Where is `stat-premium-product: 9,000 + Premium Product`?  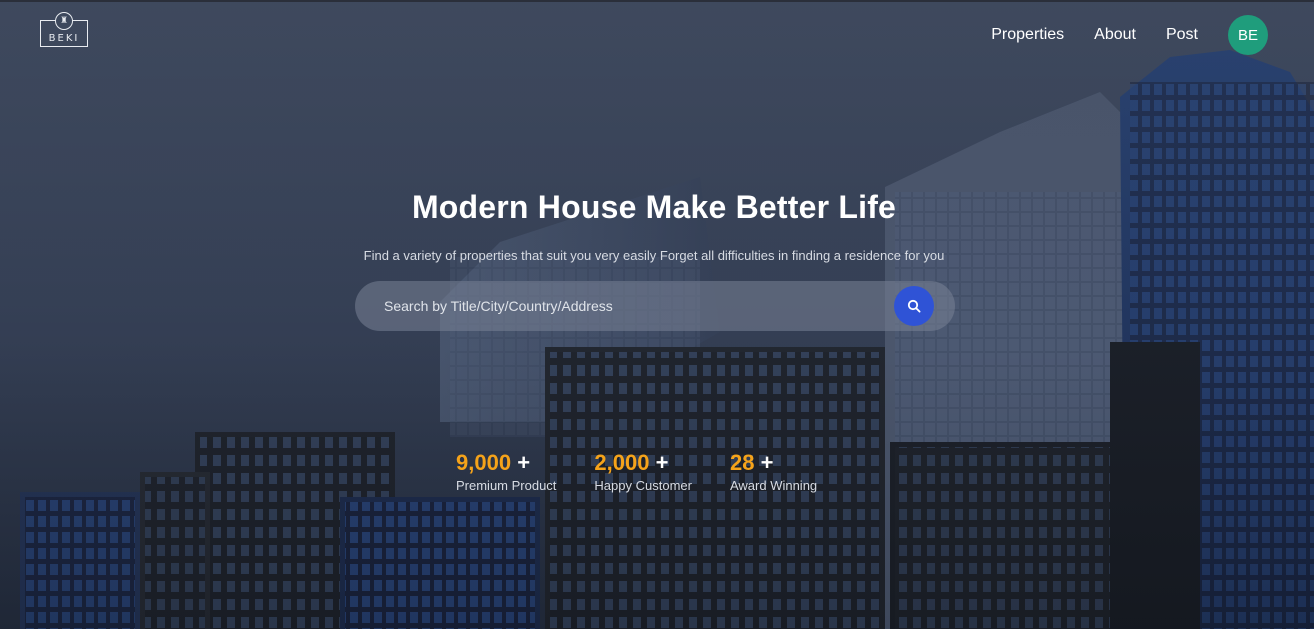 stat-premium-product: 9,000 + Premium Product is located at coordinates (506, 471).